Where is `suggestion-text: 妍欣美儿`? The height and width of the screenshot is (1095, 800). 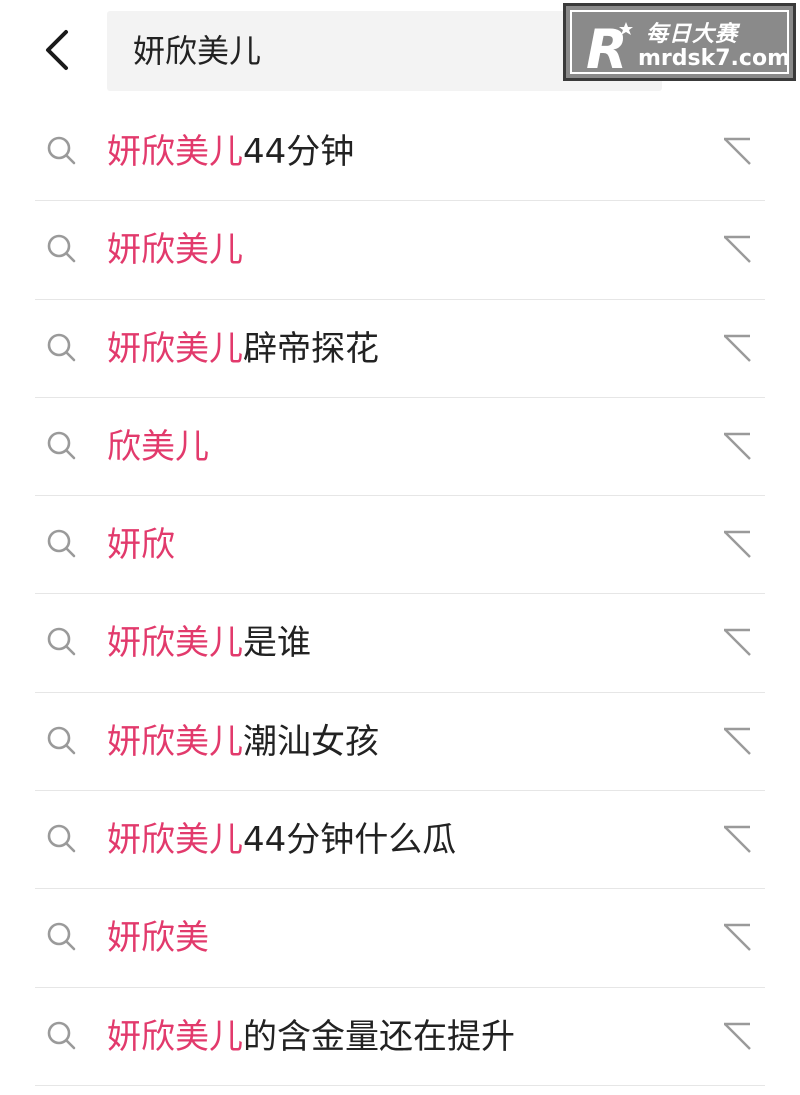
suggestion-text: 妍欣美儿 is located at coordinates (175, 250).